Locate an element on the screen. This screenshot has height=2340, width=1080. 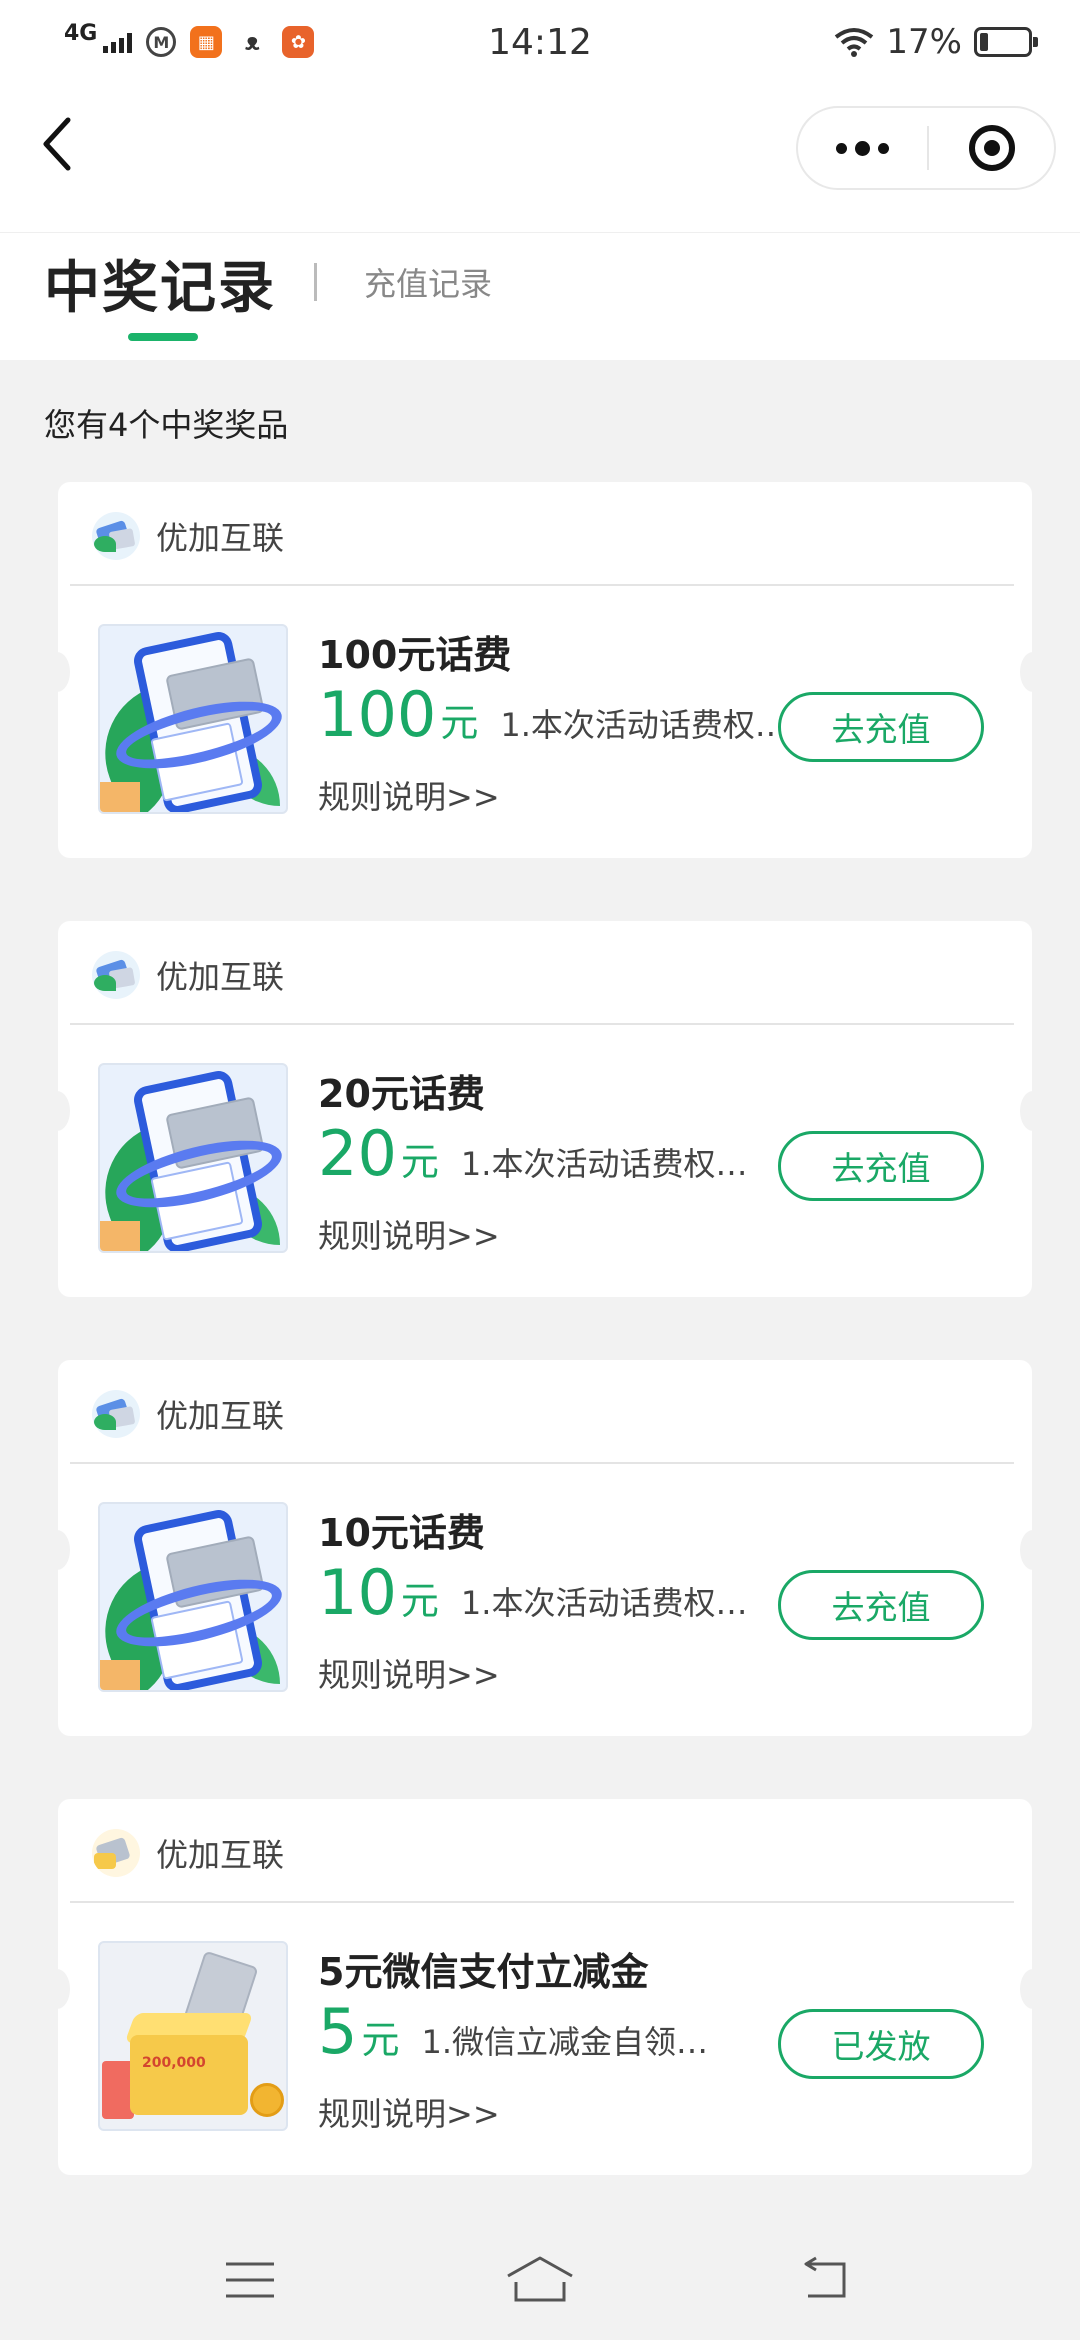
back-system-button is located at coordinates (824, 2280).